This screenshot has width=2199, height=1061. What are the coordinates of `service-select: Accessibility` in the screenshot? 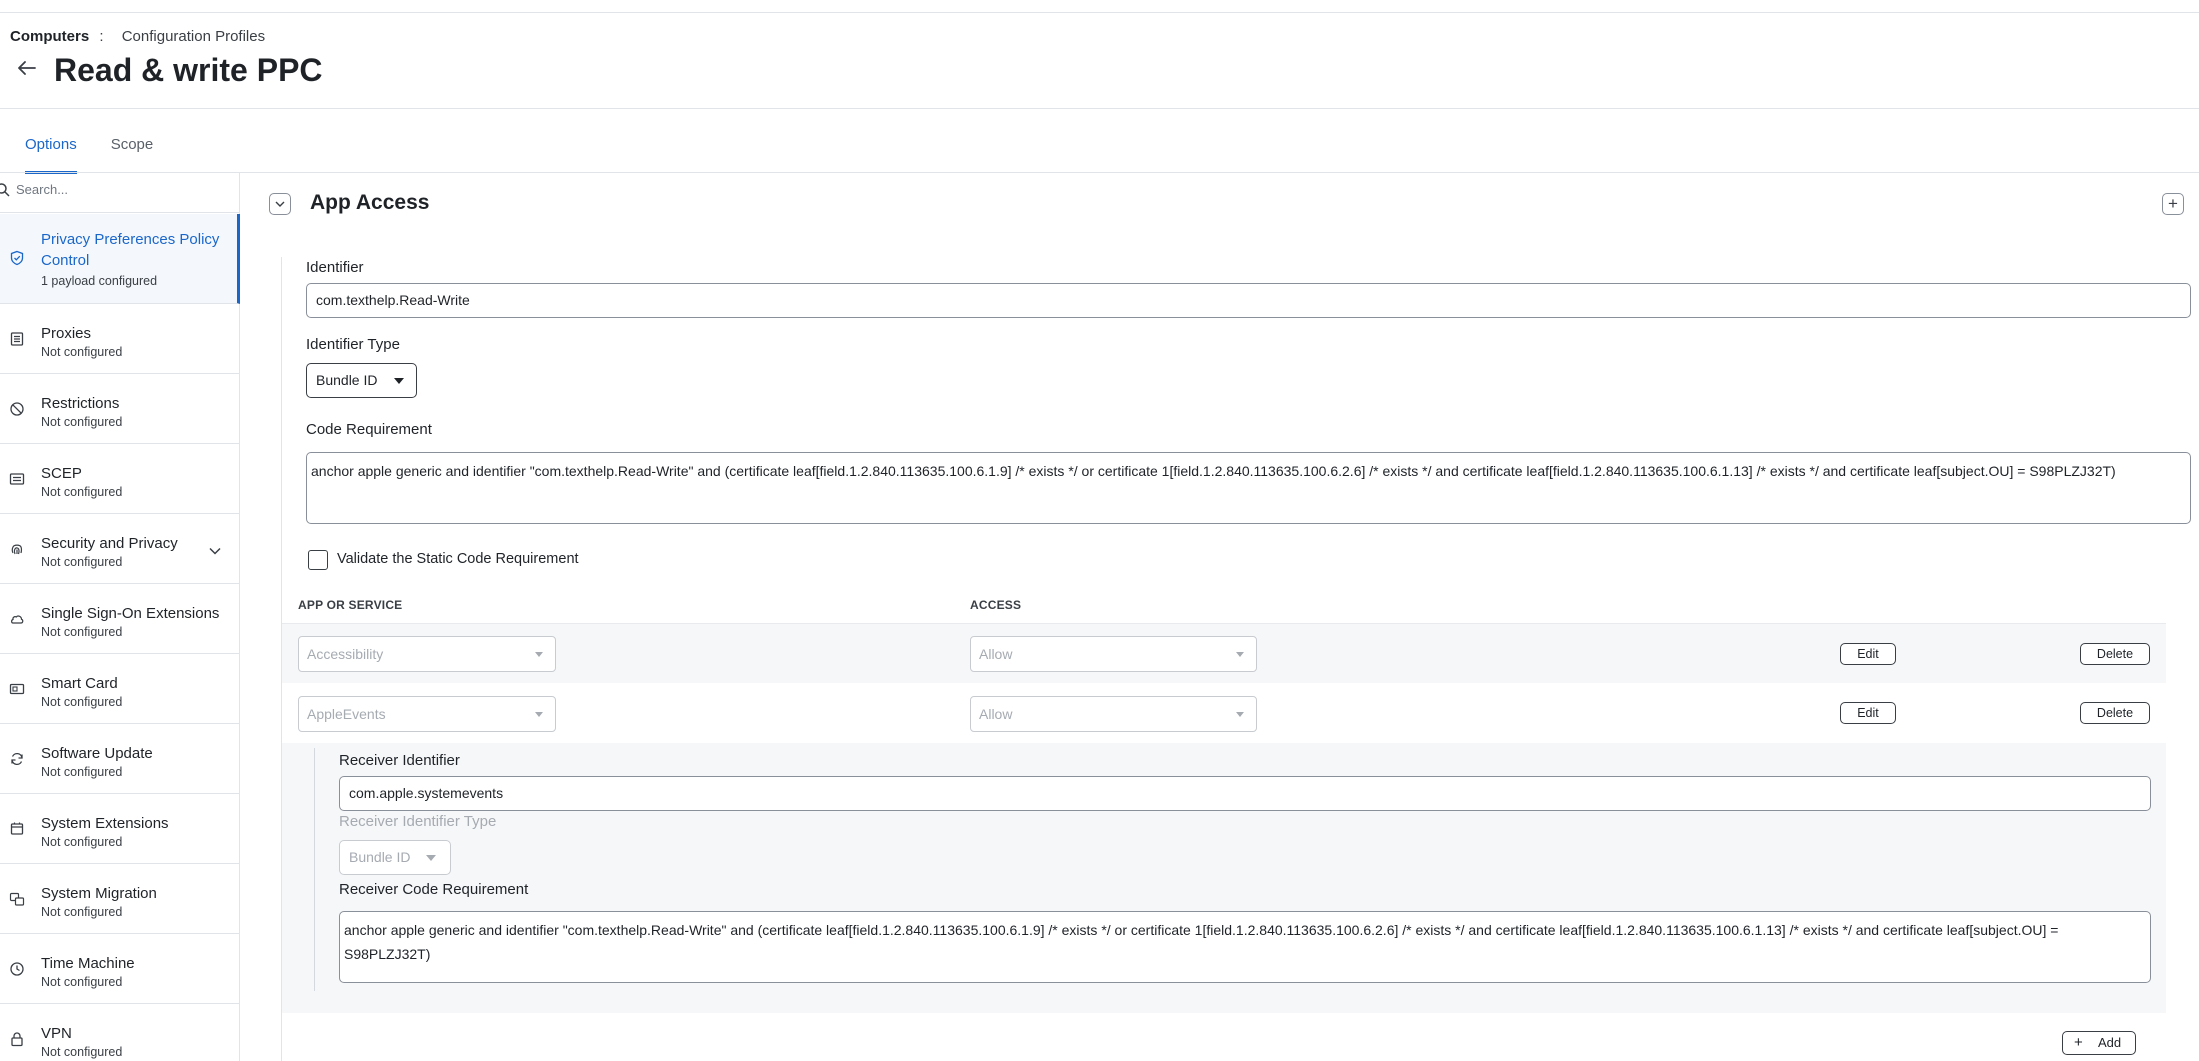 It's located at (427, 654).